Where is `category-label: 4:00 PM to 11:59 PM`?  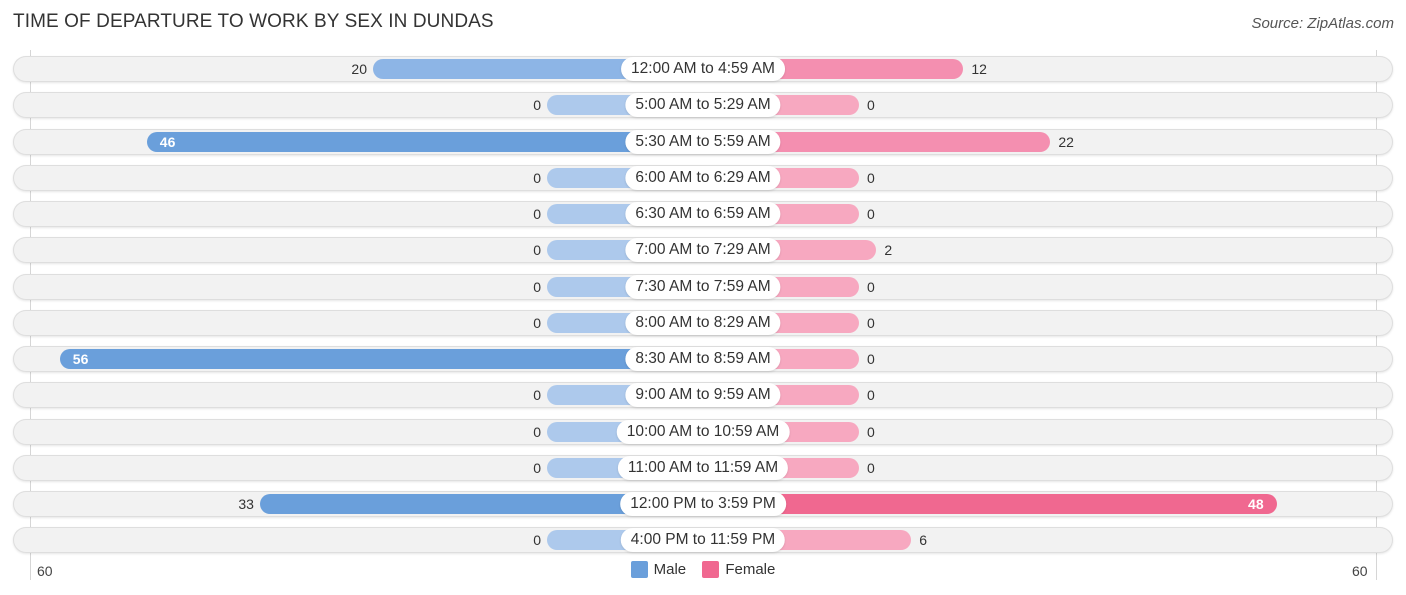 category-label: 4:00 PM to 11:59 PM is located at coordinates (703, 540).